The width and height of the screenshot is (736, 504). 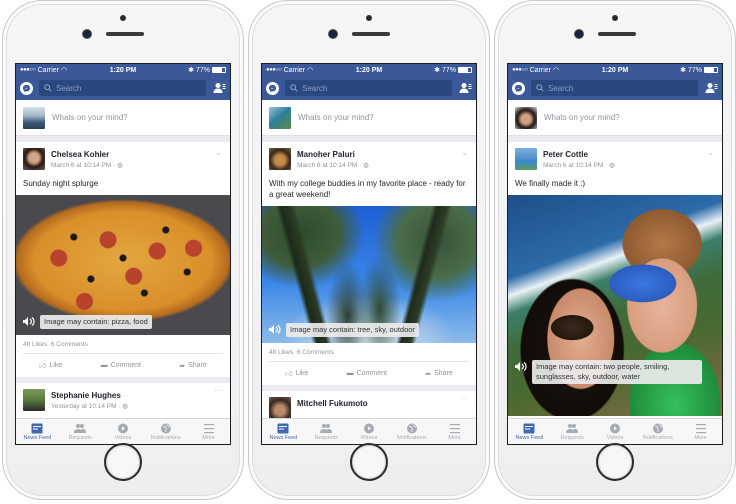 What do you see at coordinates (96, 322) in the screenshot?
I see `alt-text: Image may contain: pizza, food` at bounding box center [96, 322].